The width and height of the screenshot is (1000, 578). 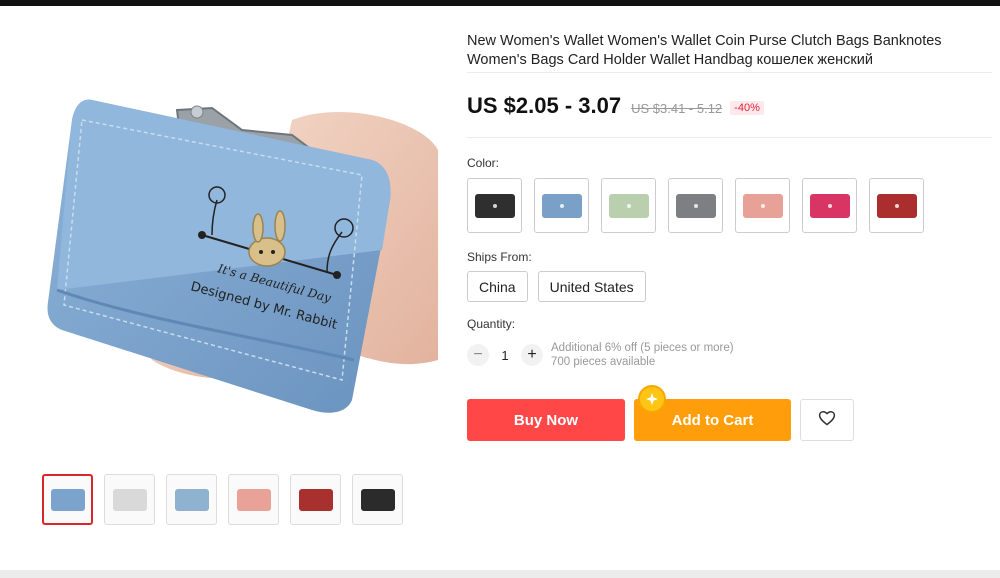 What do you see at coordinates (546, 420) in the screenshot?
I see `buy-now-button: Buy Now` at bounding box center [546, 420].